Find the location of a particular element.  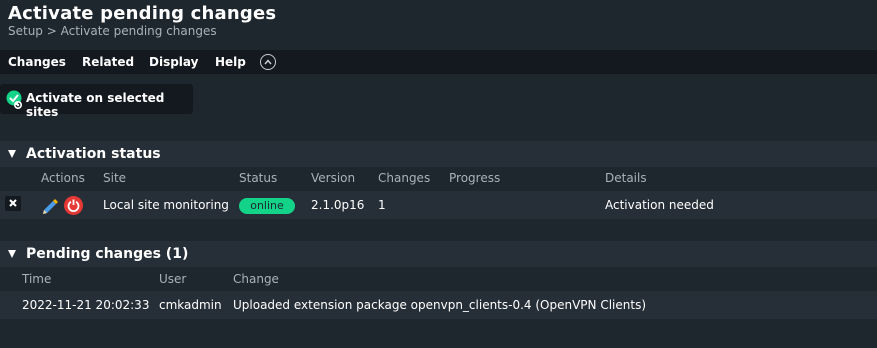

activate-check-icon is located at coordinates (14, 99).